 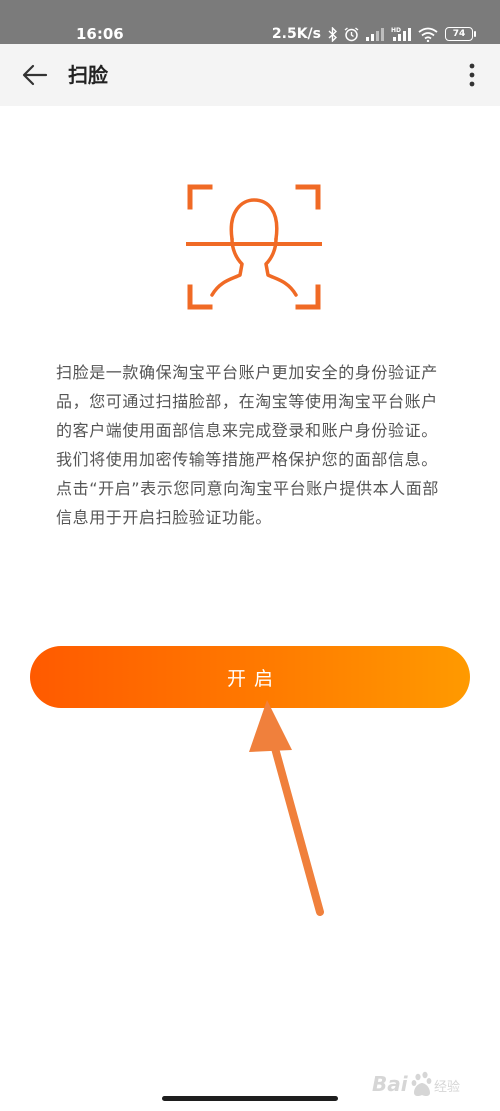 What do you see at coordinates (254, 247) in the screenshot?
I see `face-scan-icon` at bounding box center [254, 247].